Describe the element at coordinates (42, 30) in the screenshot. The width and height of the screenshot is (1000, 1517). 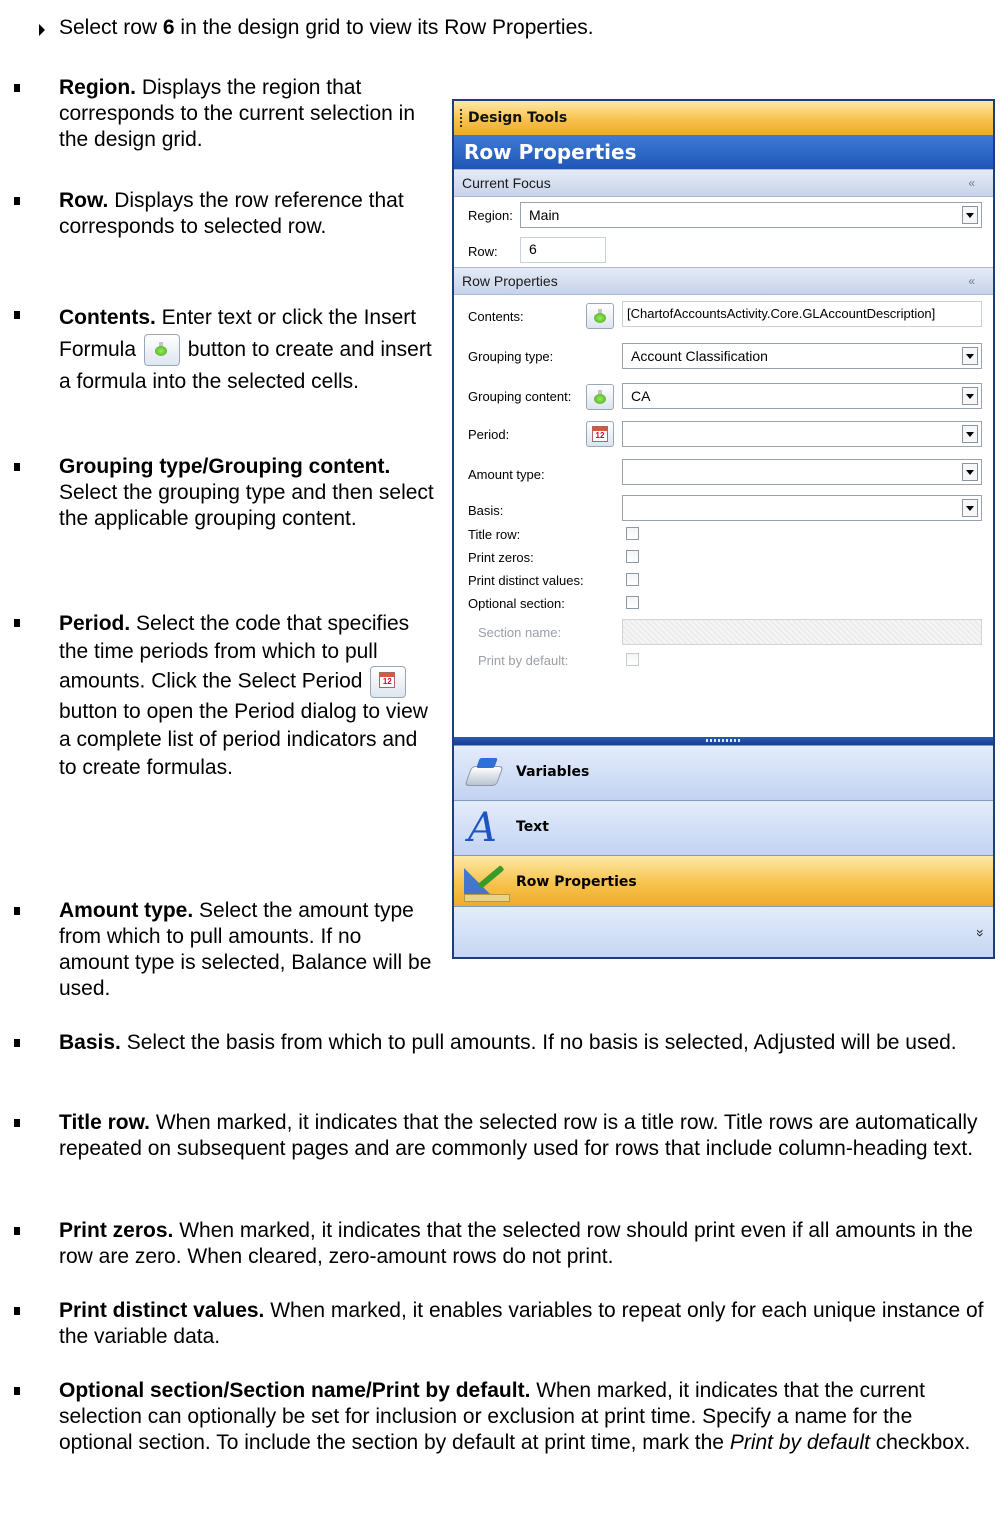
I see `step-arrow-icon` at that location.